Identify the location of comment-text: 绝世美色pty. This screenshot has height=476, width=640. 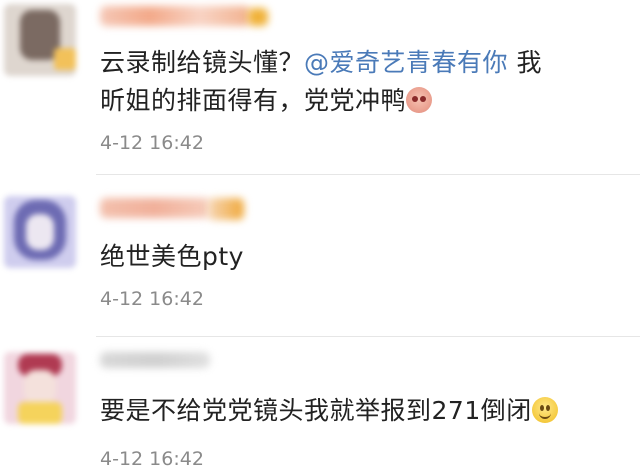
(172, 256).